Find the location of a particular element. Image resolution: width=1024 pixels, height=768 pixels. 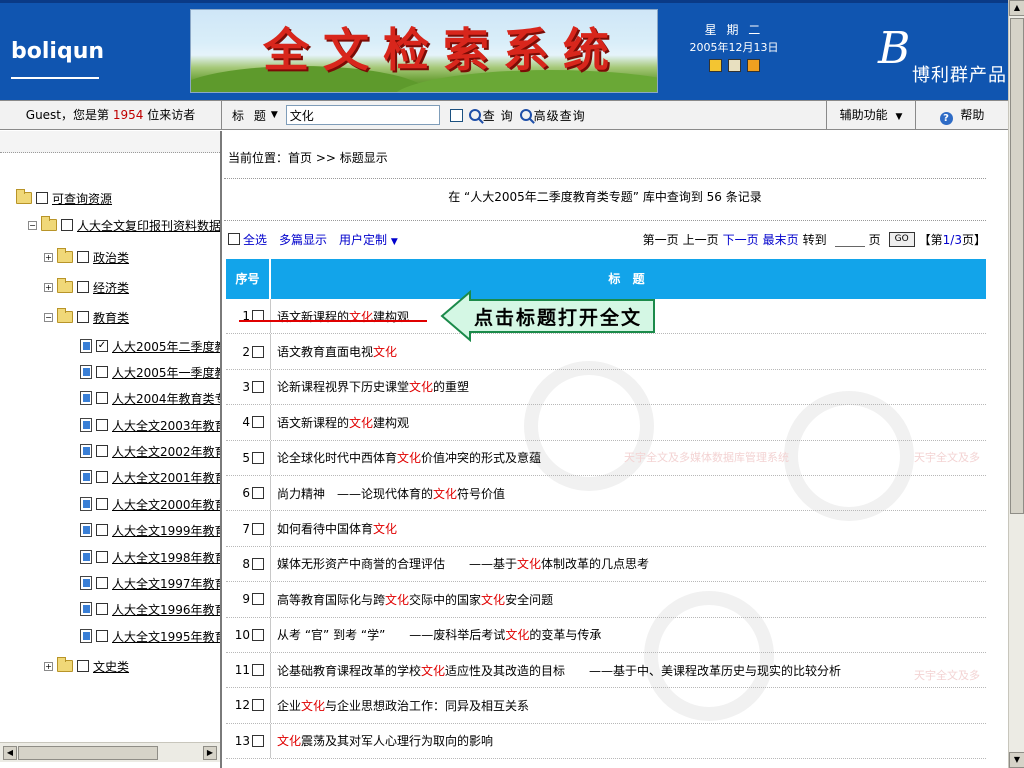

select-all-link: 全选 is located at coordinates (255, 239).